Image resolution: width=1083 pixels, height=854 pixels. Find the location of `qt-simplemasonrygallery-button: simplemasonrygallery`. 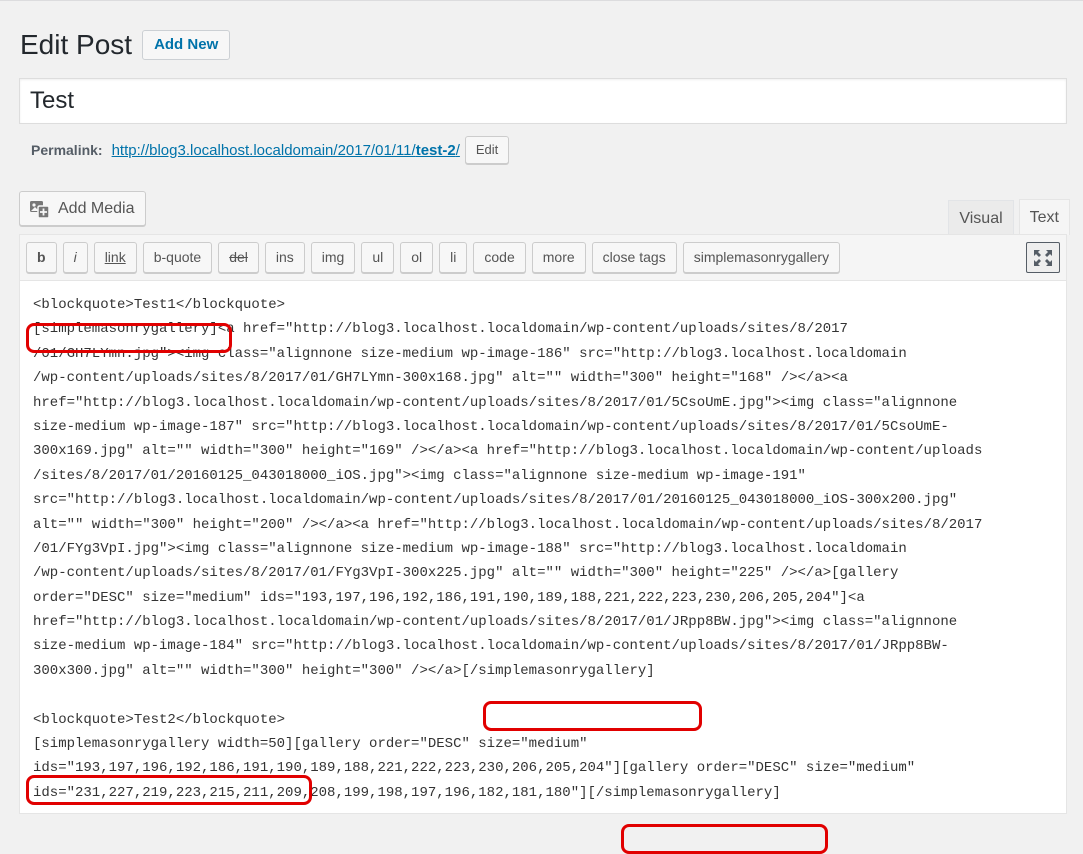

qt-simplemasonrygallery-button: simplemasonrygallery is located at coordinates (761, 257).